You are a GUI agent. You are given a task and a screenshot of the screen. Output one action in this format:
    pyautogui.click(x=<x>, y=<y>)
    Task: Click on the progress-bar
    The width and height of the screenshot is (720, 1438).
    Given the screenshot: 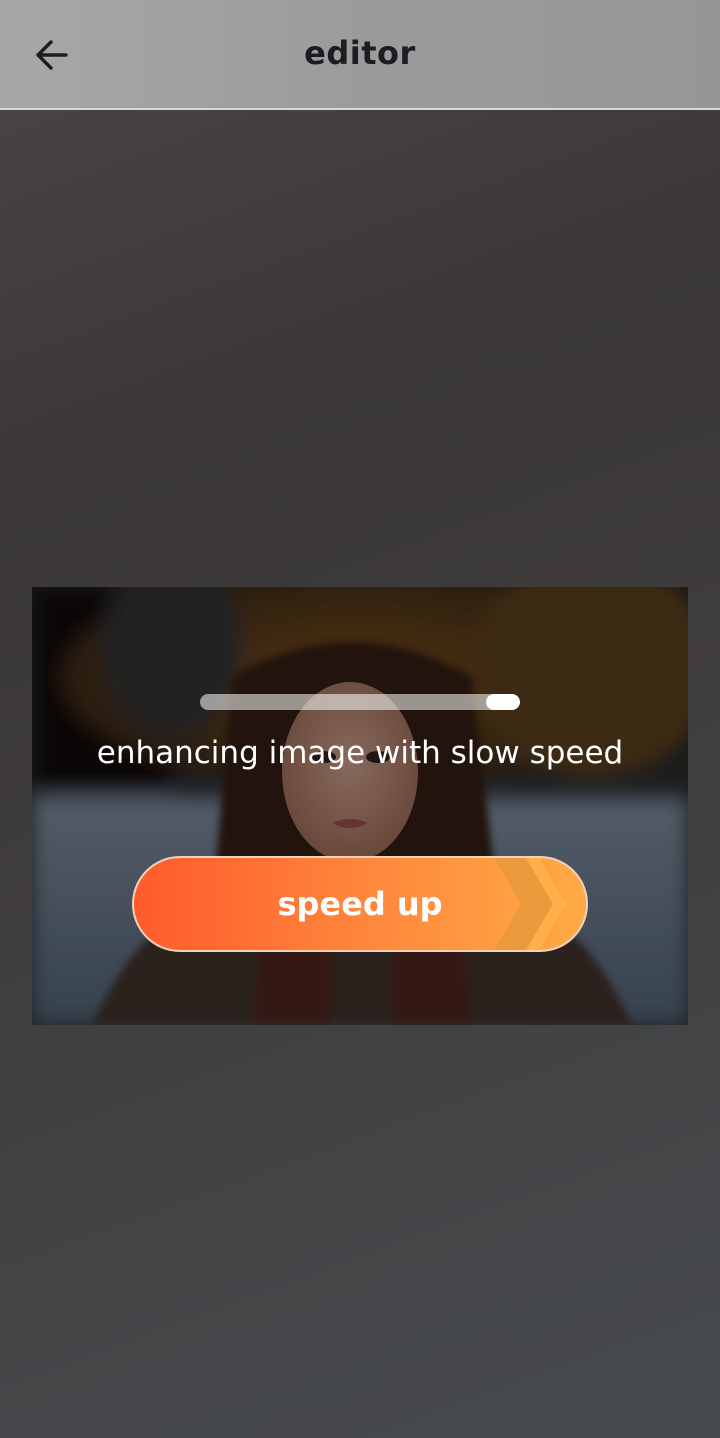 What is the action you would take?
    pyautogui.click(x=360, y=702)
    